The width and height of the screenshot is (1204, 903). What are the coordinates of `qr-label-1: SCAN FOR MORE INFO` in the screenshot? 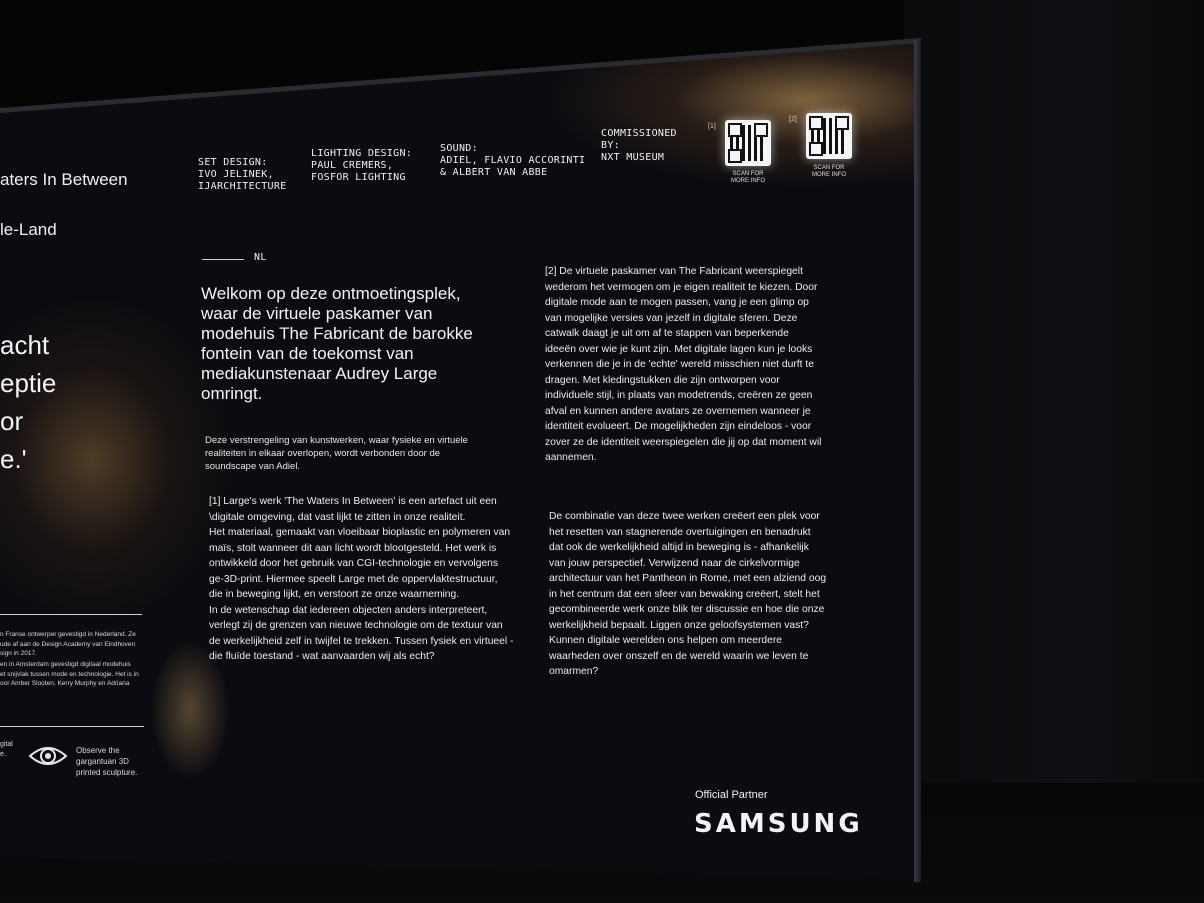 It's located at (748, 177).